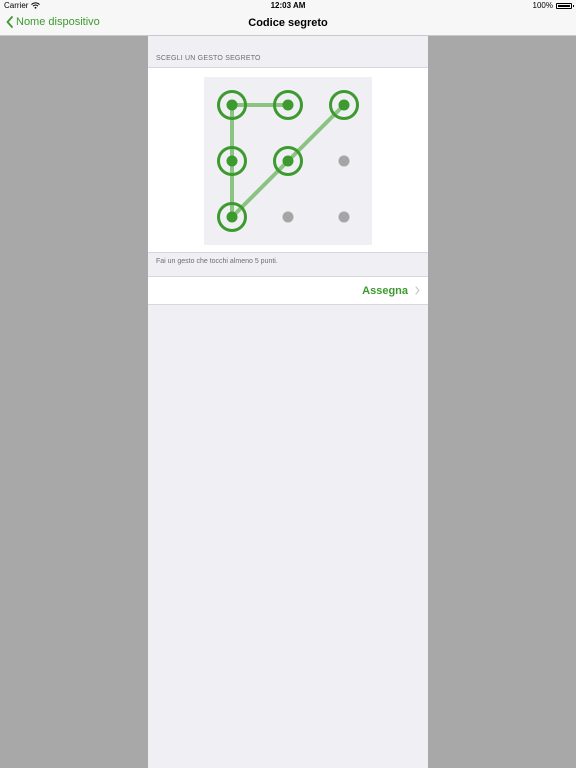  I want to click on section-header: SCEGLI UN GESTO SEGRETO, so click(208, 58).